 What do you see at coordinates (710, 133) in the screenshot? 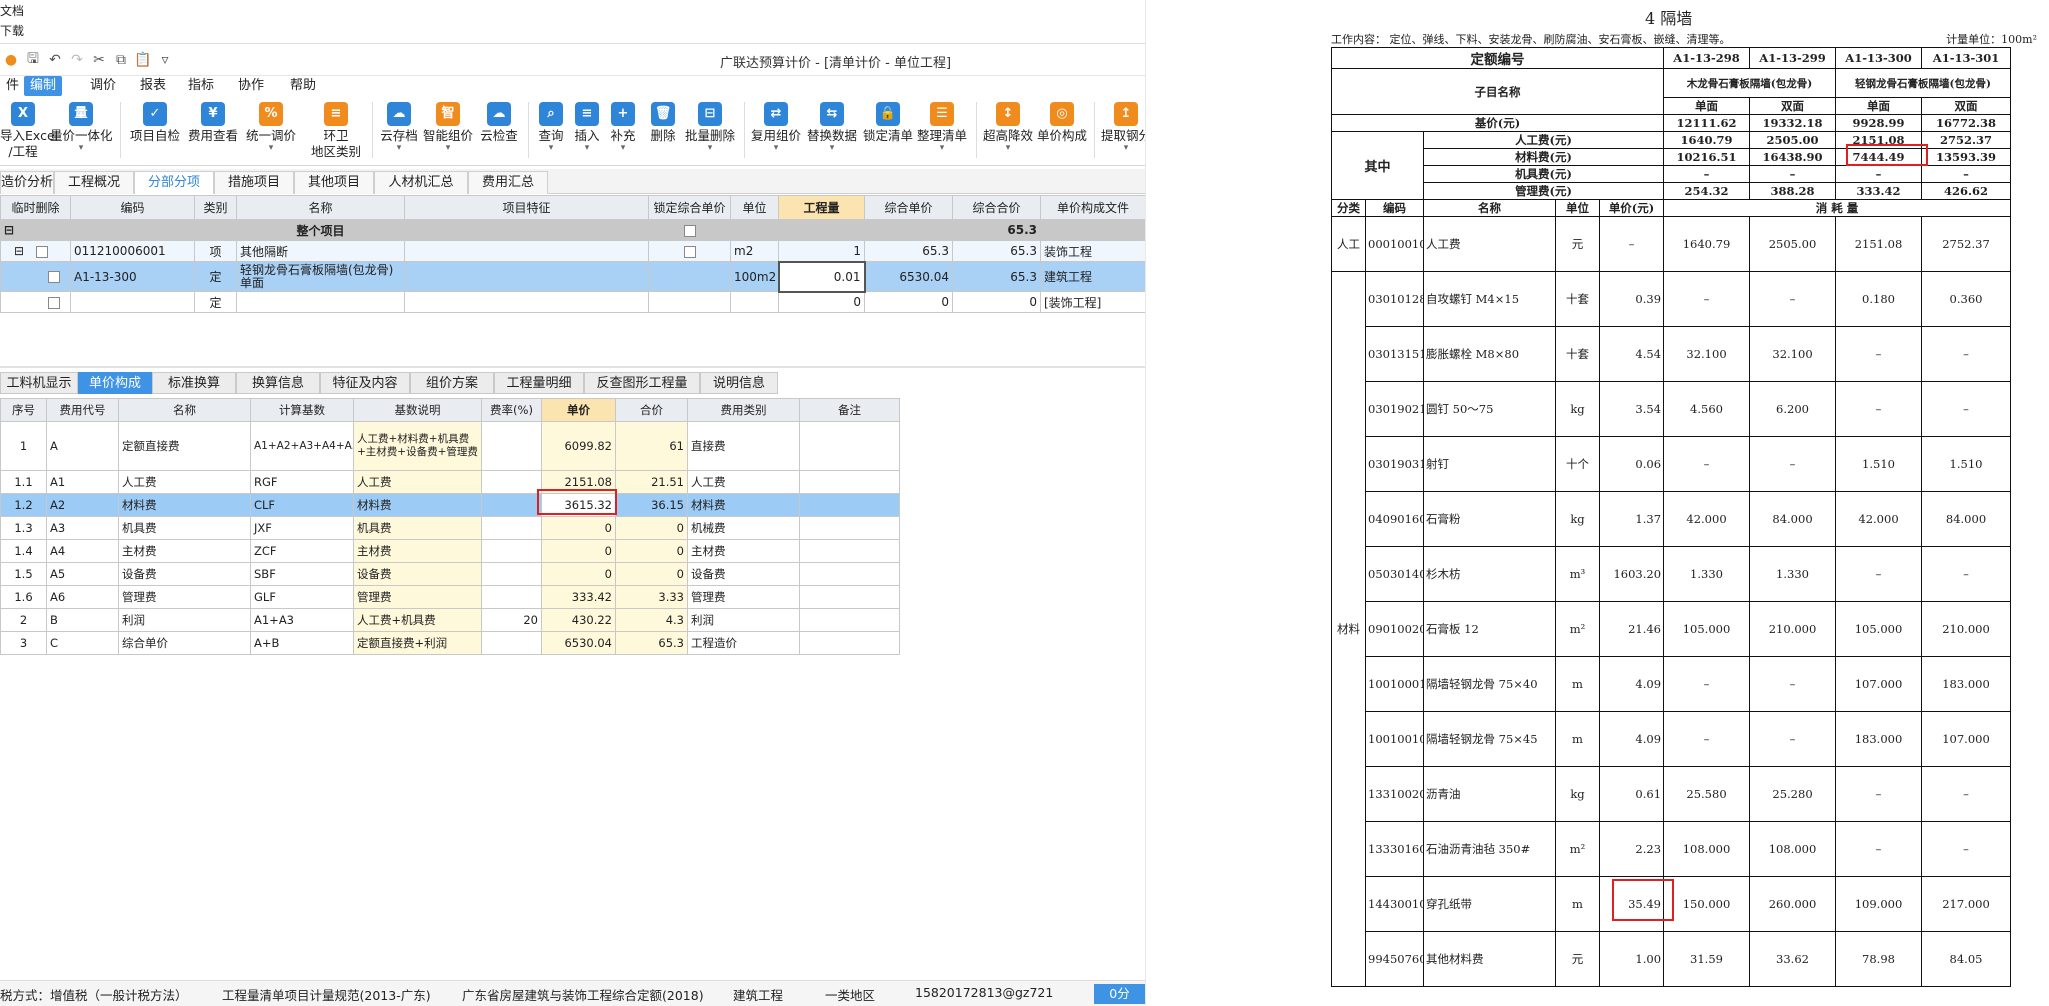
I see `batch-delete-button: ⊟ 批量删除 ▾` at bounding box center [710, 133].